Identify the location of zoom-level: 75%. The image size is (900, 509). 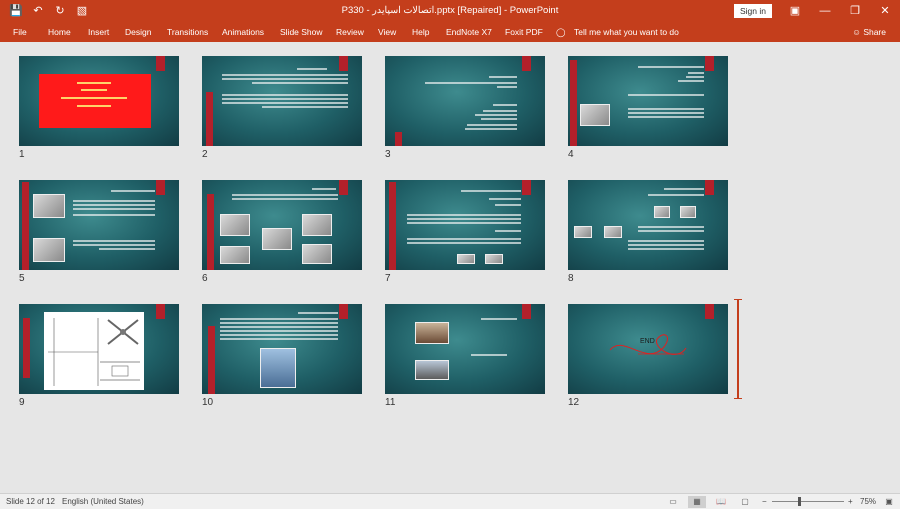
(868, 501).